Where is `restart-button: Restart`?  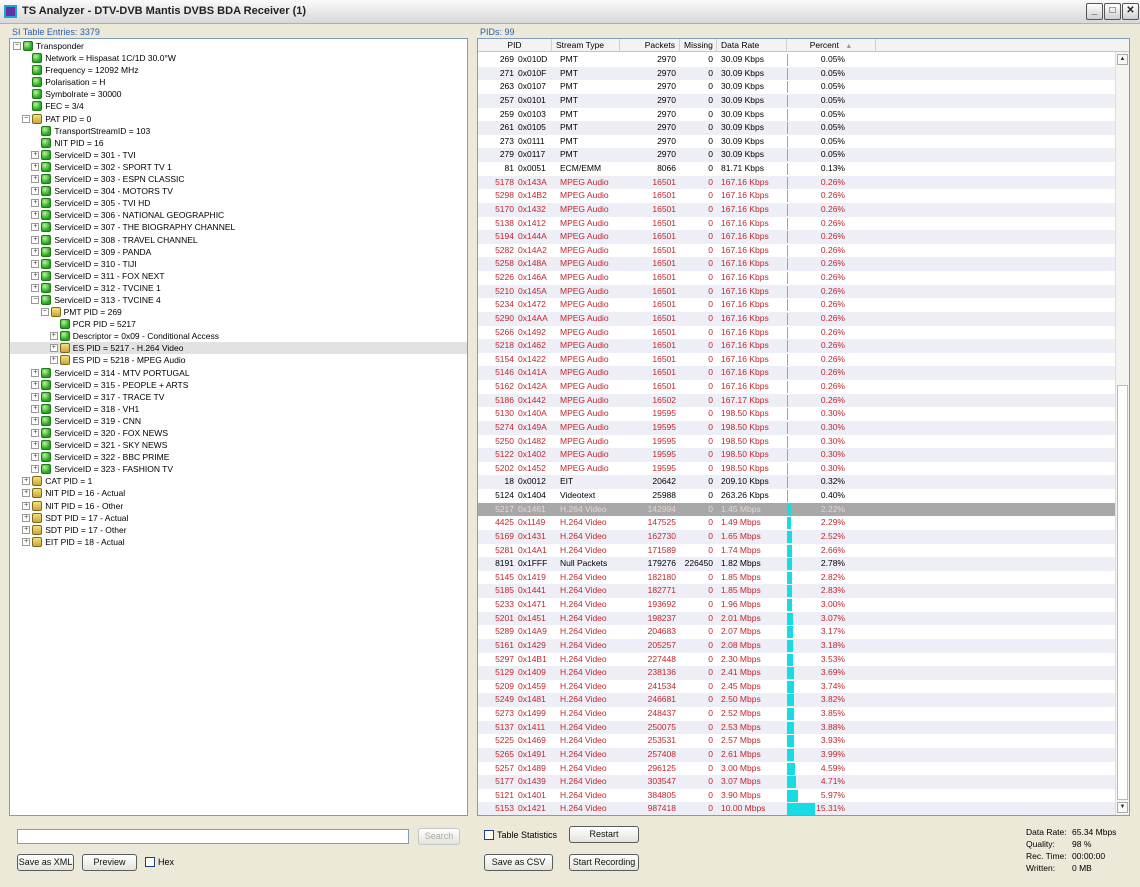 restart-button: Restart is located at coordinates (604, 834).